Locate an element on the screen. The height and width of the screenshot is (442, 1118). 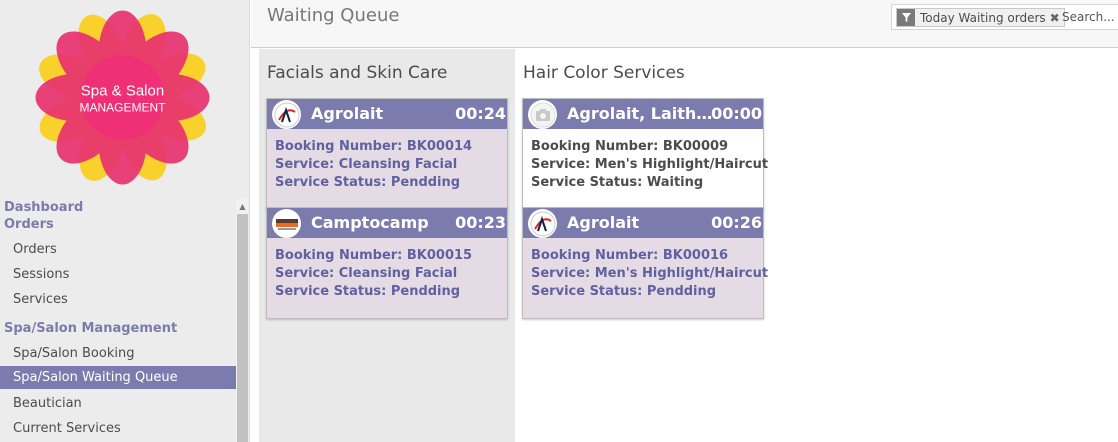
wait-time: 00:24 is located at coordinates (480, 113).